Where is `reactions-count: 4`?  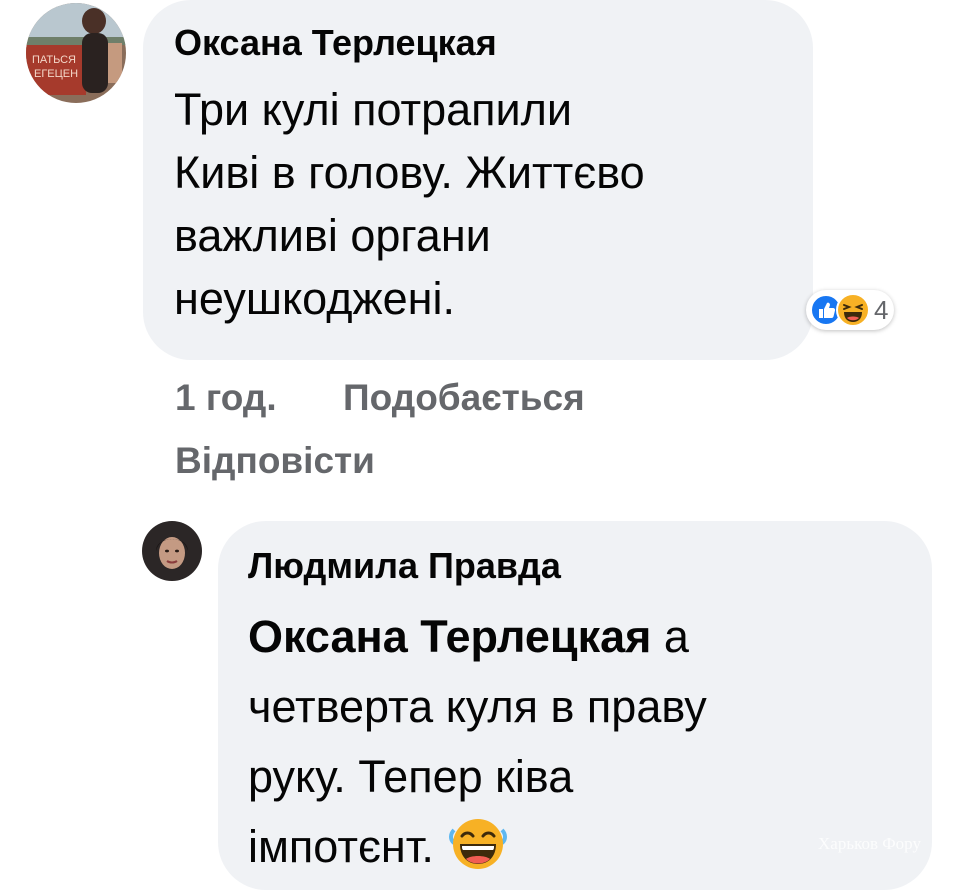
reactions-count: 4 is located at coordinates (881, 309).